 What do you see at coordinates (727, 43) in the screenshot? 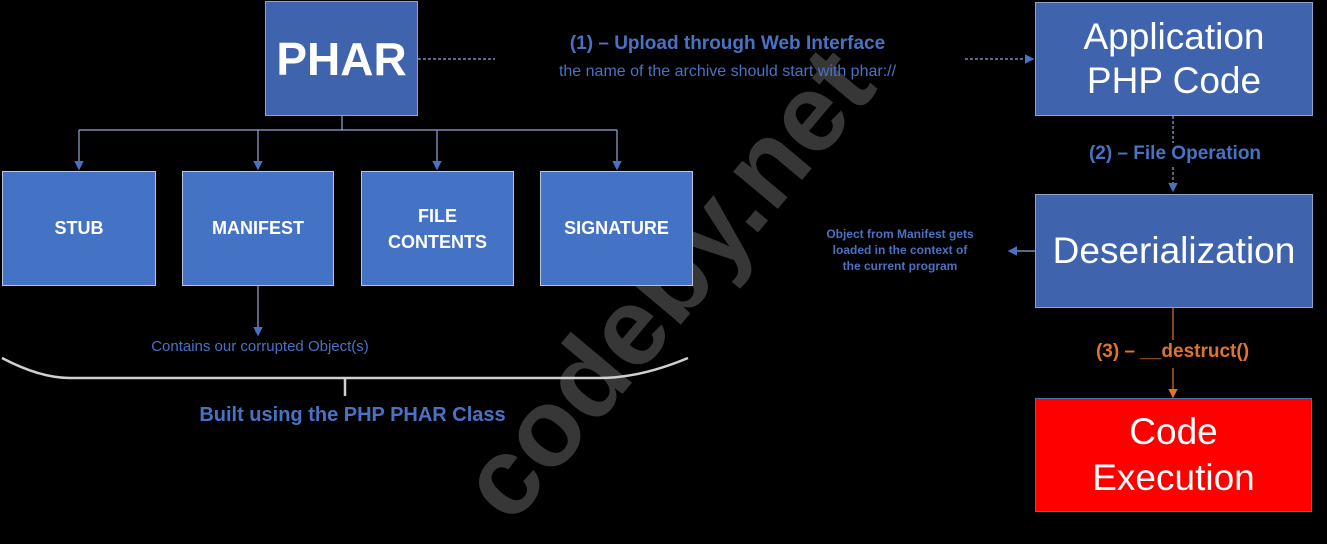
I see `step1-title: (1) – Upload through Web Interface` at bounding box center [727, 43].